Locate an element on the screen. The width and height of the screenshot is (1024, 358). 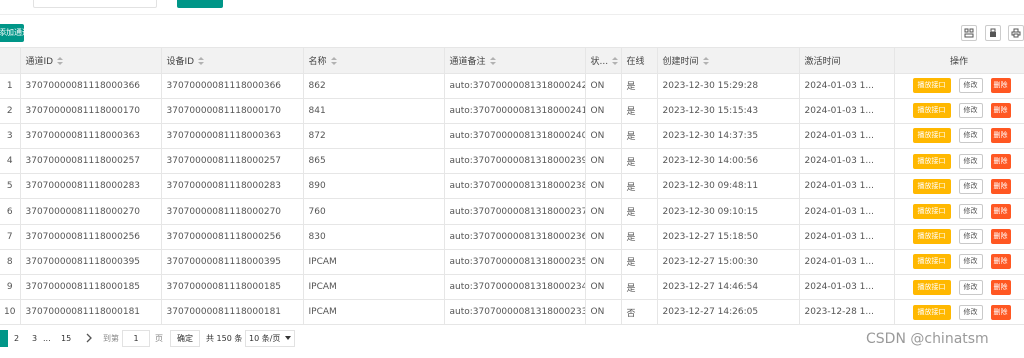
cell-remark: auto:37070000081318000233 is located at coordinates (515, 312).